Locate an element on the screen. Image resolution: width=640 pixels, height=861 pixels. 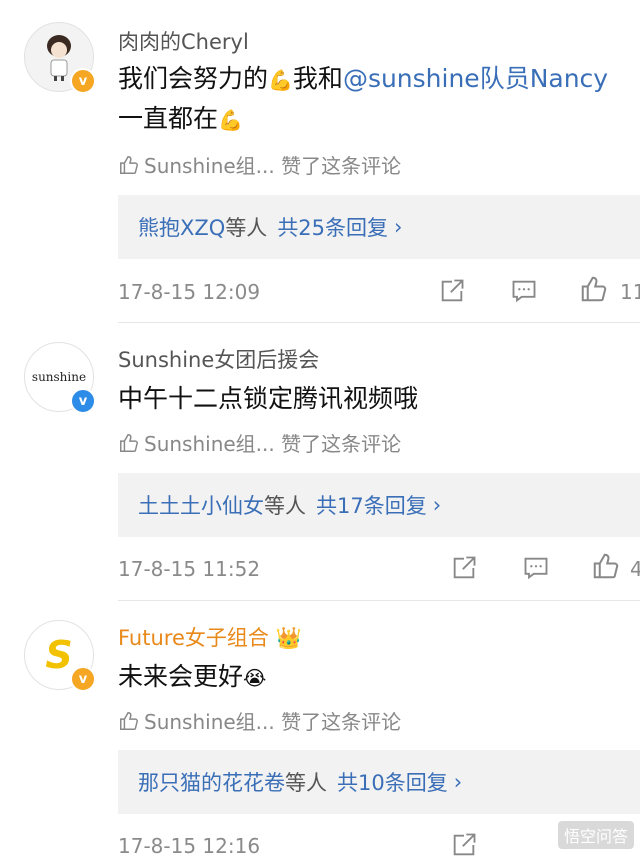
reply-users: 那只猫的花花卷 is located at coordinates (211, 783).